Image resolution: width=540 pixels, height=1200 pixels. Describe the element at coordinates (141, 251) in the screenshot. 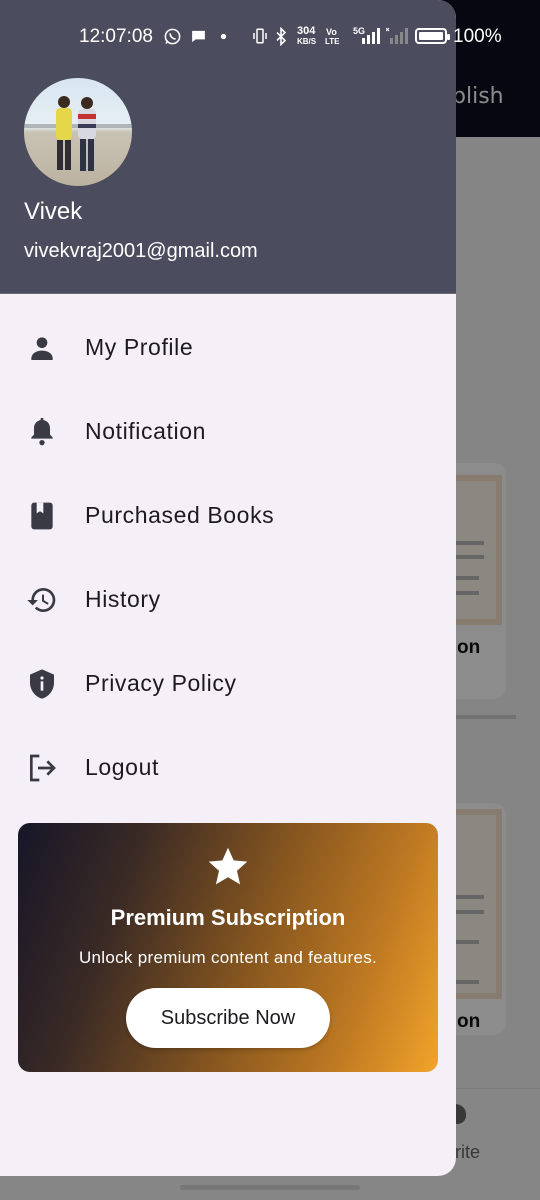

I see `user-email: vivekvraj2001@gmail.com` at that location.